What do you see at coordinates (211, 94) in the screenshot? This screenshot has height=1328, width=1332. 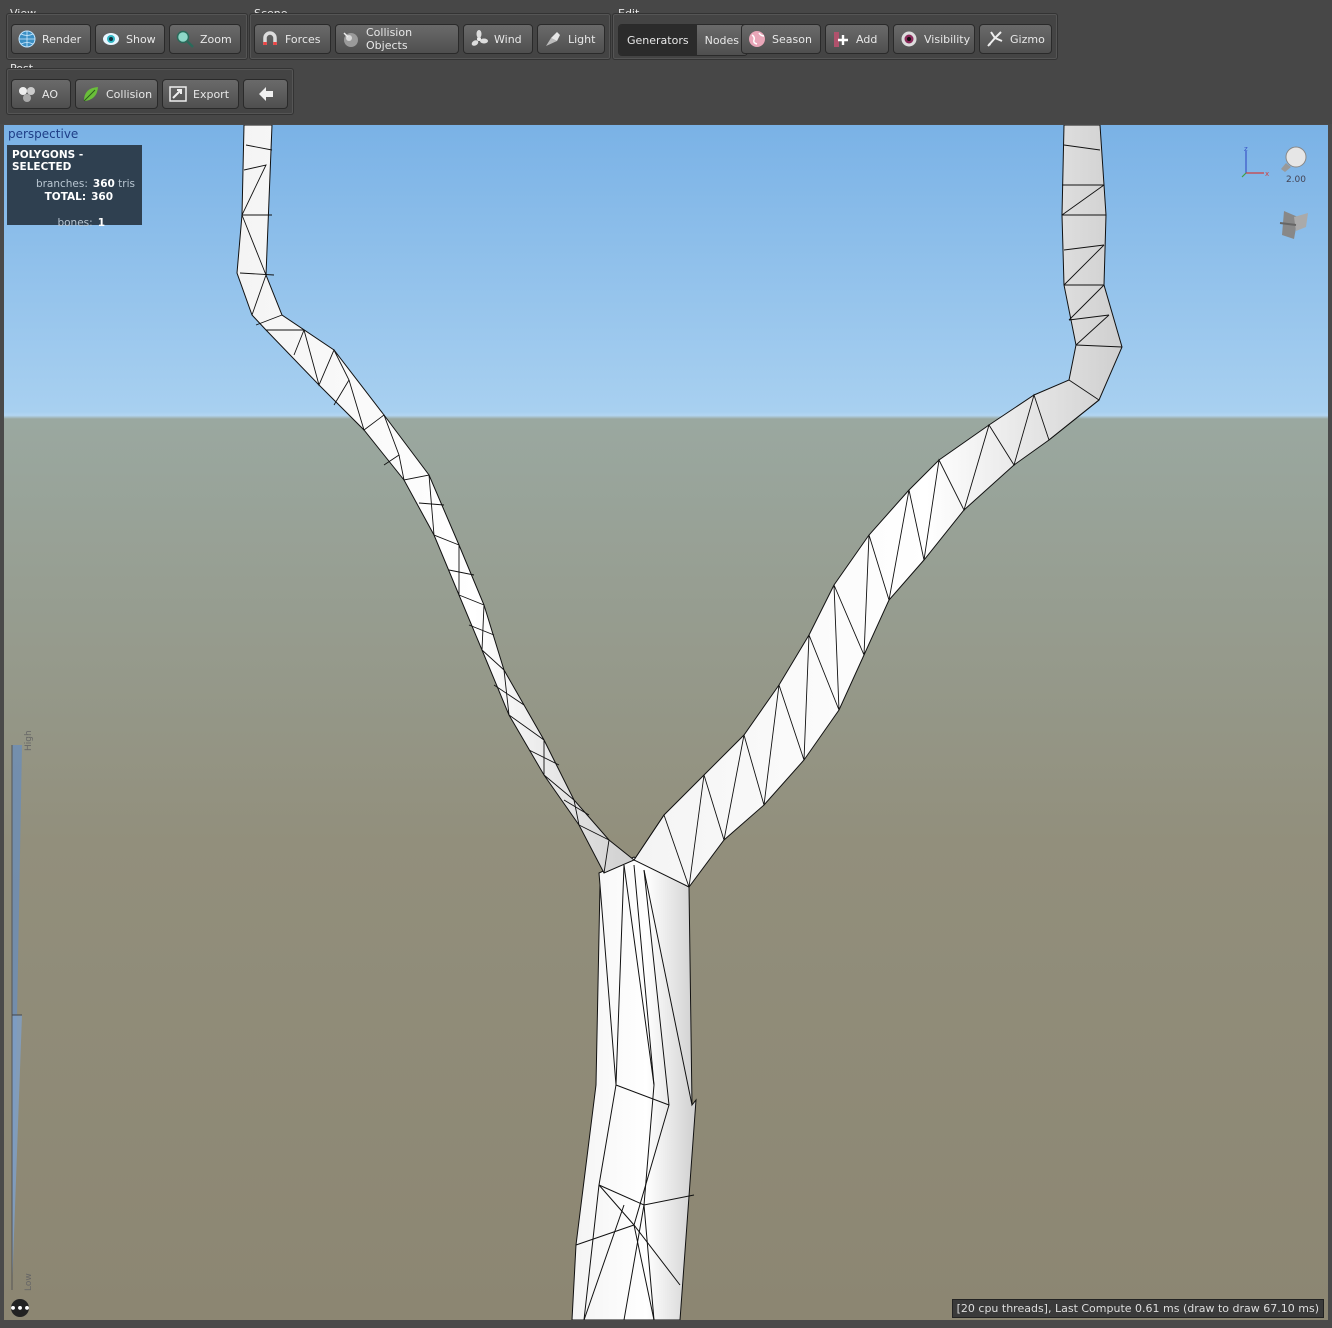 I see `export-label: Export` at bounding box center [211, 94].